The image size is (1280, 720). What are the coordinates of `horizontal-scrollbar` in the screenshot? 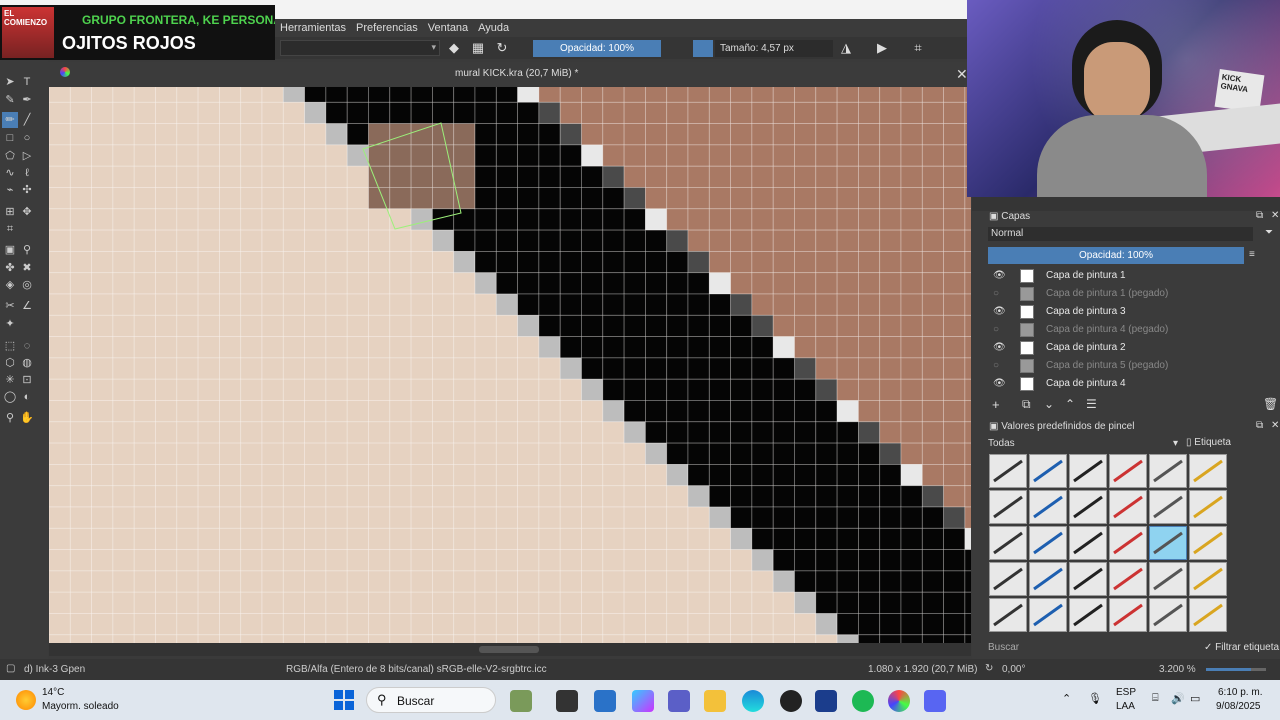 It's located at (510, 649).